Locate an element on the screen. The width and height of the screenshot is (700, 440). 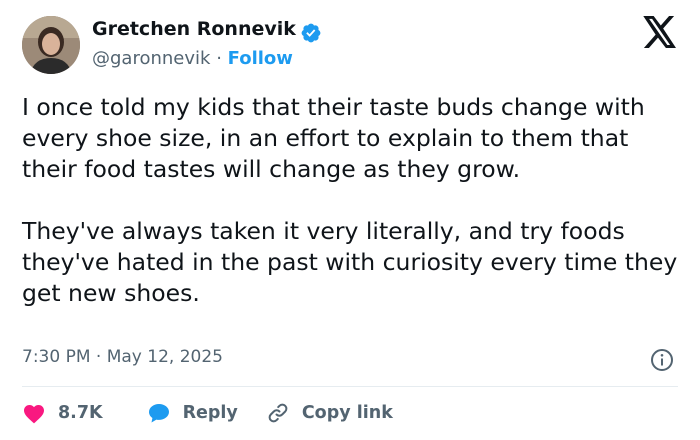
avatar is located at coordinates (51, 45).